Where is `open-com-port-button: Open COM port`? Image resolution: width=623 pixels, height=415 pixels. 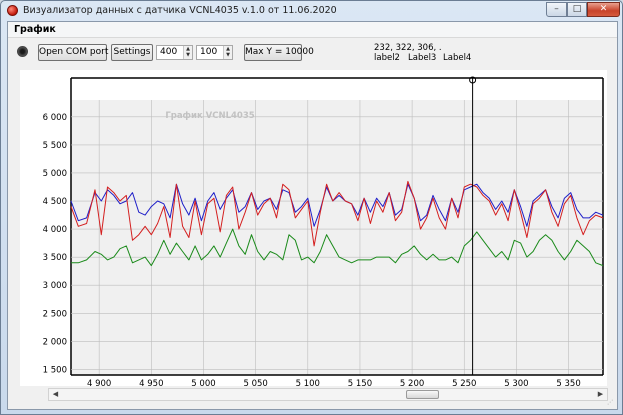 open-com-port-button: Open COM port is located at coordinates (73, 52).